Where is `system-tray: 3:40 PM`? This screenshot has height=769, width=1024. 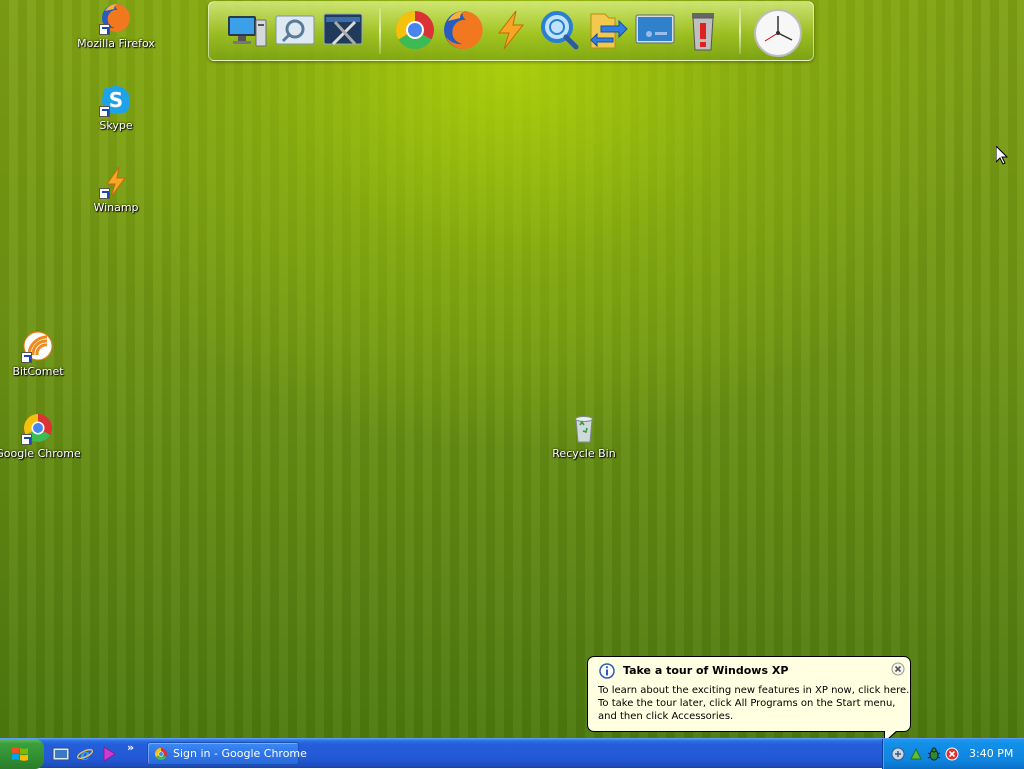
system-tray: 3:40 PM is located at coordinates (953, 754).